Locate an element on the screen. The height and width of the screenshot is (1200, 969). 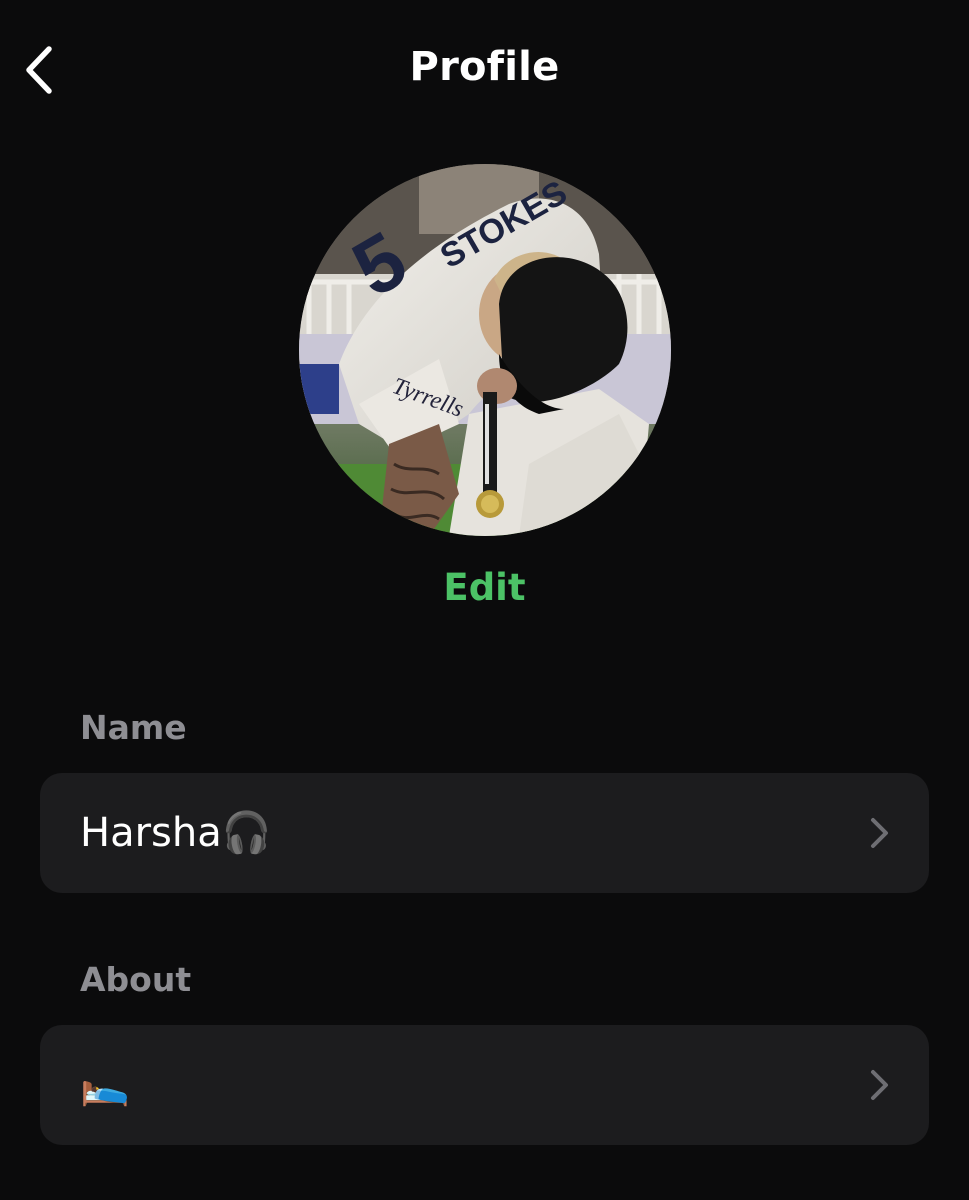
about-row: 🛌 is located at coordinates (484, 1085).